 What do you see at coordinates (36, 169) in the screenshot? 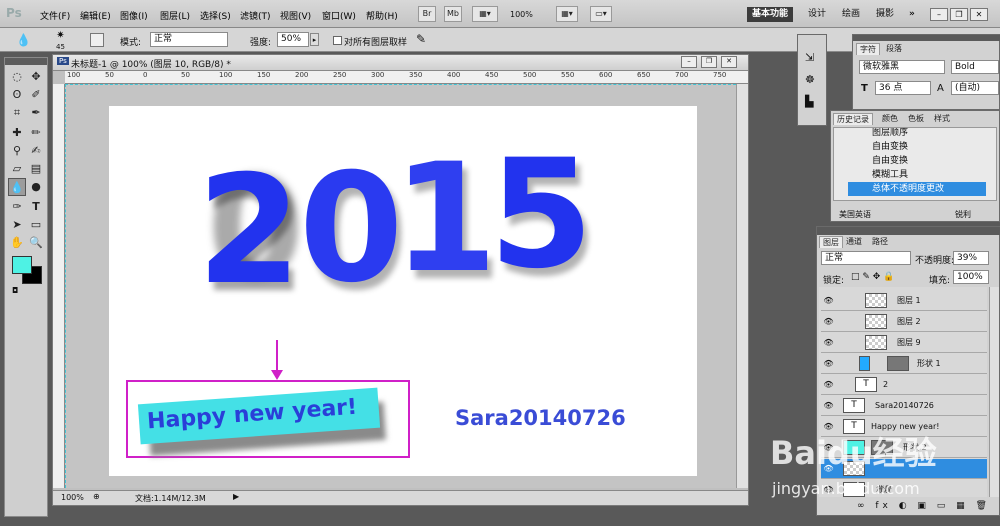
I see `gradient-icon: ▤` at bounding box center [36, 169].